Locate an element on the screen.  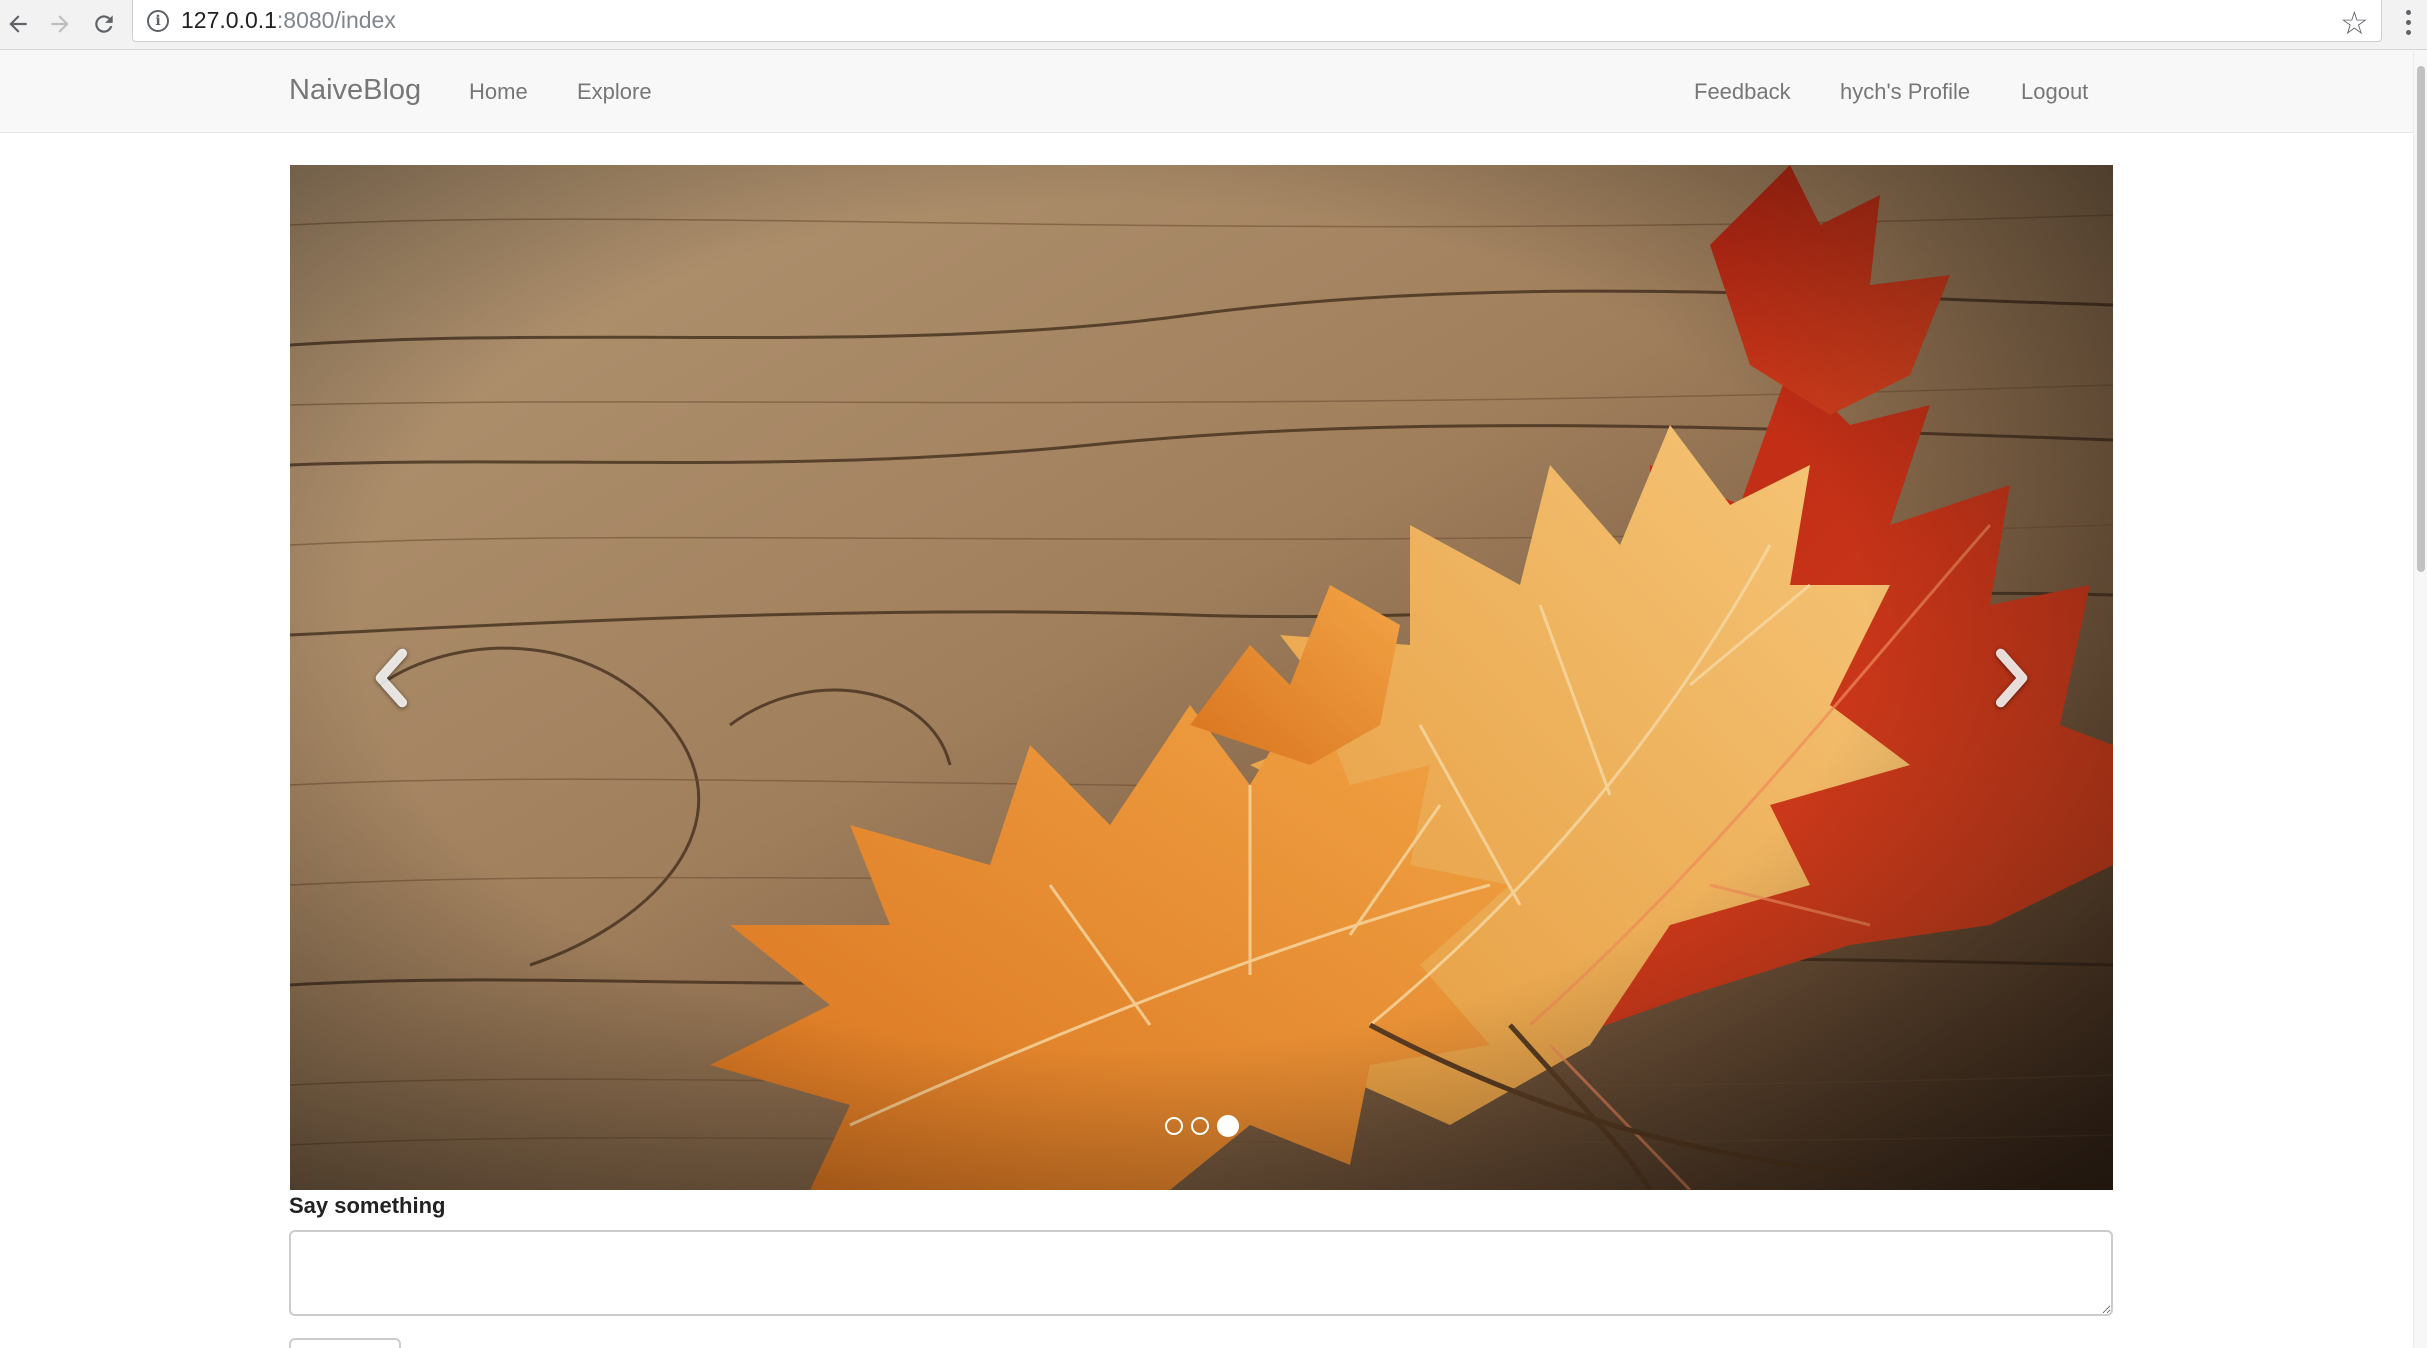
say-something-textarea is located at coordinates (1201, 1273).